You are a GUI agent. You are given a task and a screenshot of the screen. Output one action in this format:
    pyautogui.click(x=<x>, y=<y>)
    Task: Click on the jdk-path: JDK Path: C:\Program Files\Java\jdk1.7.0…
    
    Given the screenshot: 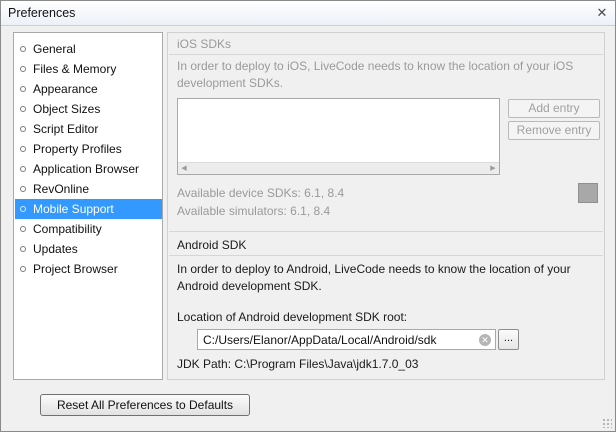 What is the action you would take?
    pyautogui.click(x=298, y=364)
    